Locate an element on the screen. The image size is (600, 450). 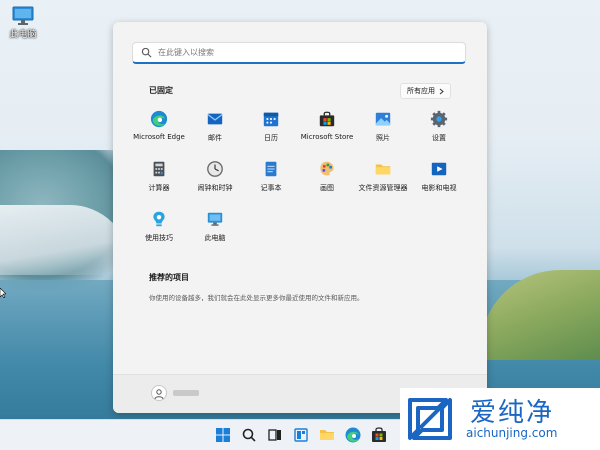
site-watermark: 爱纯净 aichunjing.com is located at coordinates (500, 419).